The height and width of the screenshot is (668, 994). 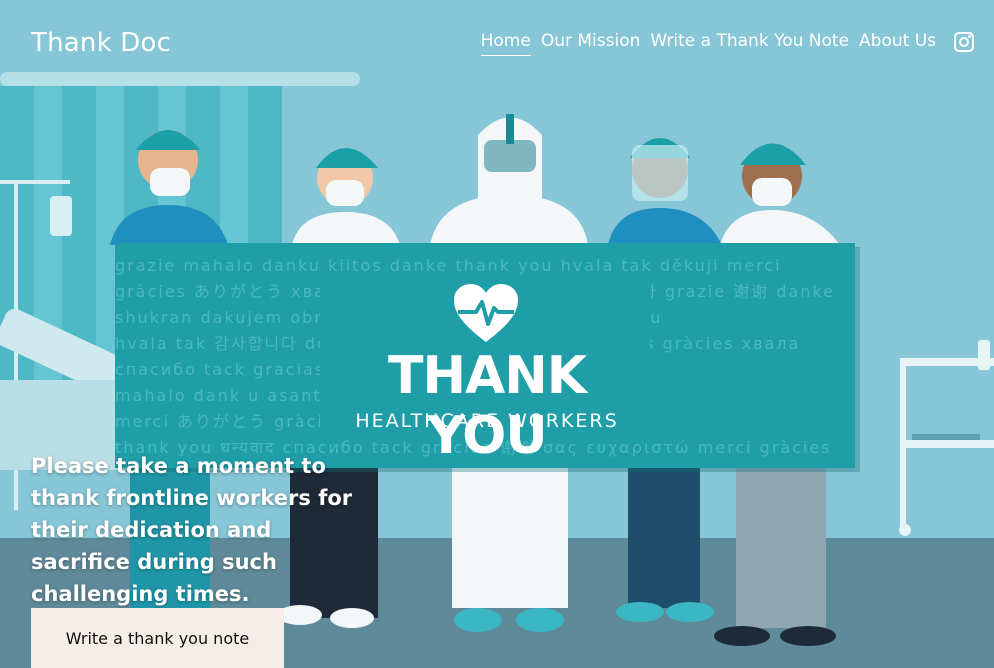 I want to click on banner-subtitle: HEALTHCARE WORKERS, so click(x=487, y=421).